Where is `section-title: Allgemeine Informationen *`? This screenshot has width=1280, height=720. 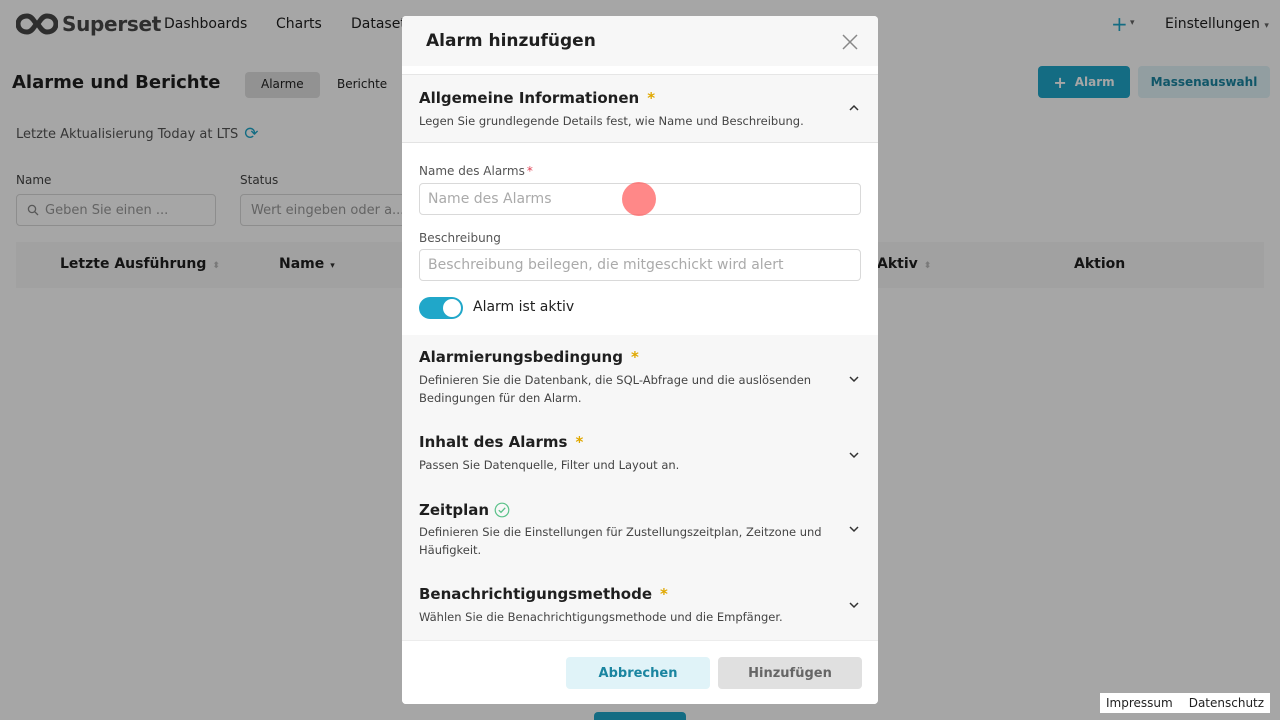
section-title: Allgemeine Informationen * is located at coordinates (537, 98).